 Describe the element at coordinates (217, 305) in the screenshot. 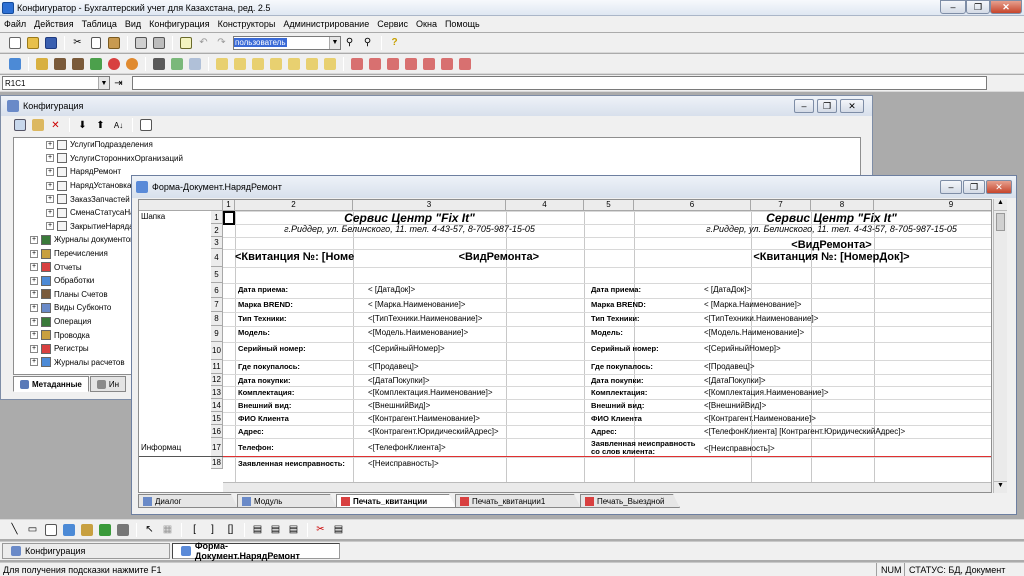

I see `row-header: 7` at that location.